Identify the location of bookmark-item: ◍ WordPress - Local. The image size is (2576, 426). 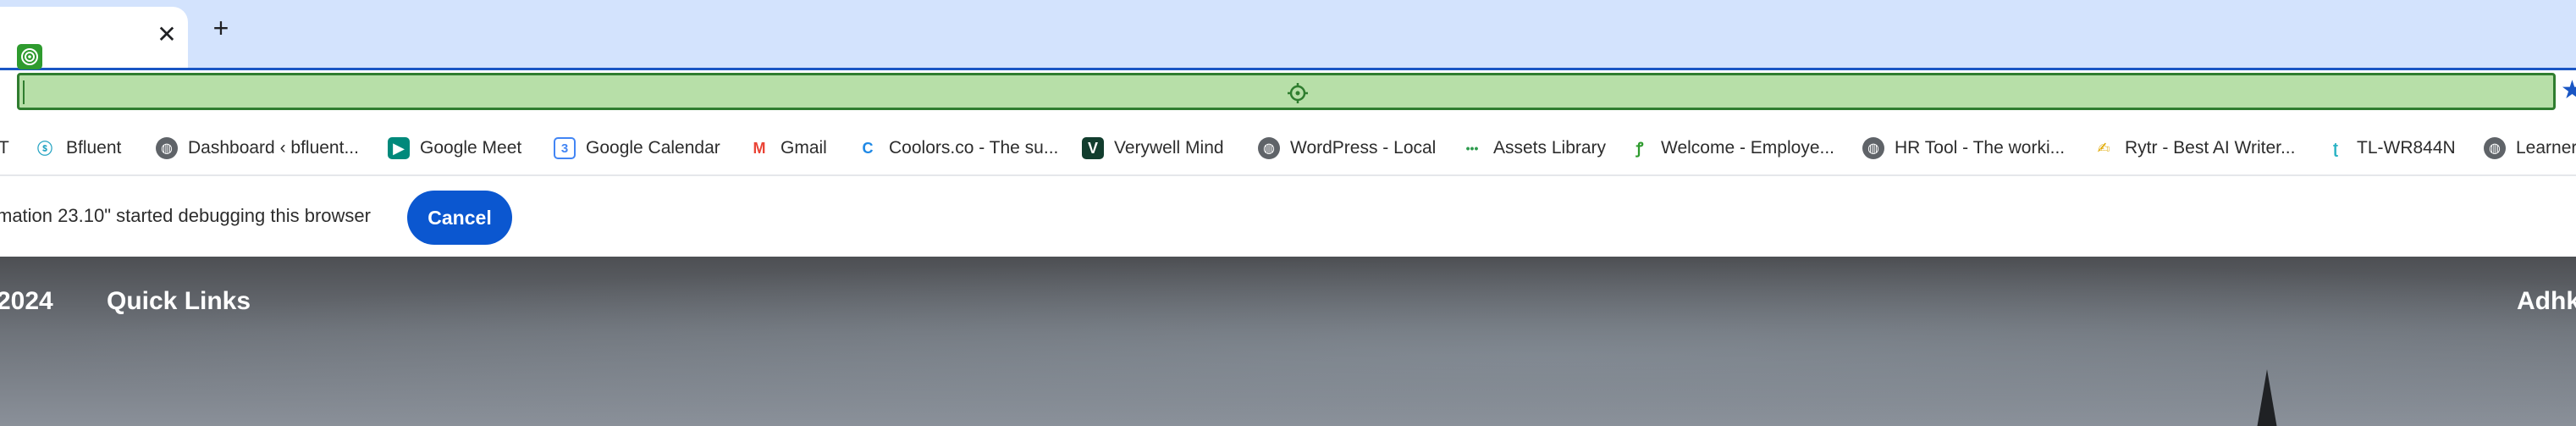
(1347, 148).